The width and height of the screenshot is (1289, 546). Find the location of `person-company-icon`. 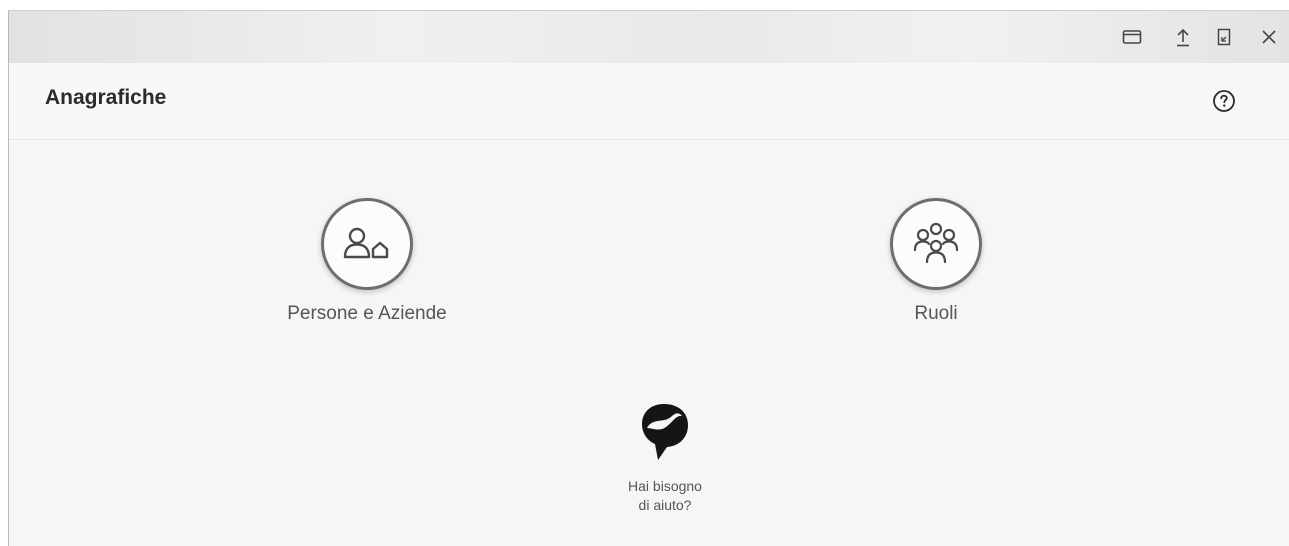

person-company-icon is located at coordinates (366, 243).